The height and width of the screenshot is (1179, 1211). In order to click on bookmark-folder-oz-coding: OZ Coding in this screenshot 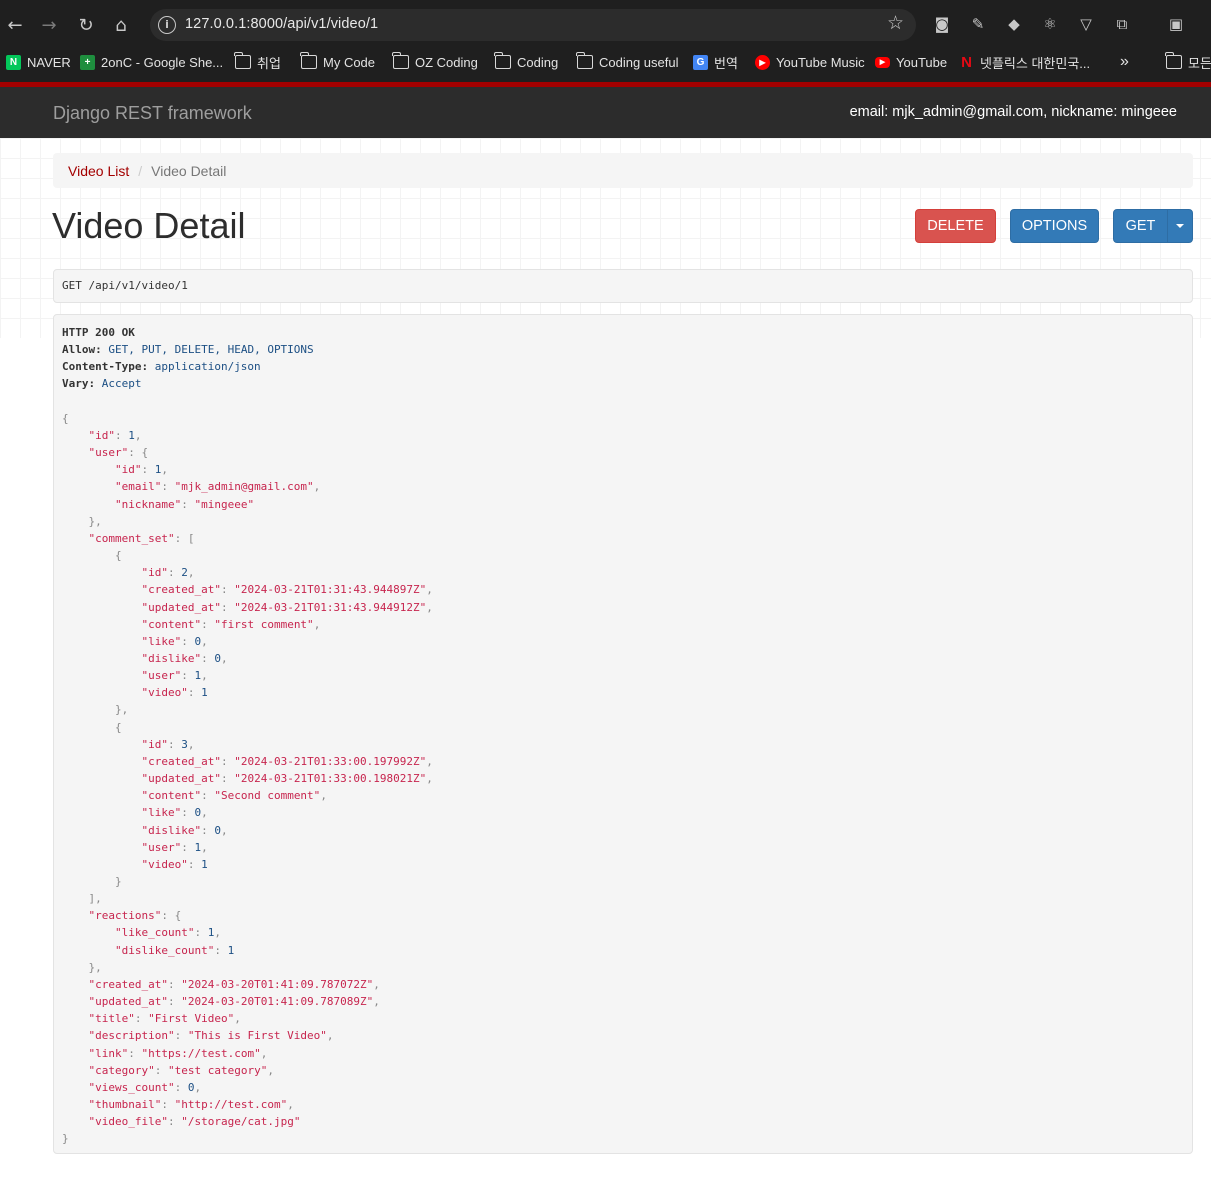, I will do `click(435, 62)`.